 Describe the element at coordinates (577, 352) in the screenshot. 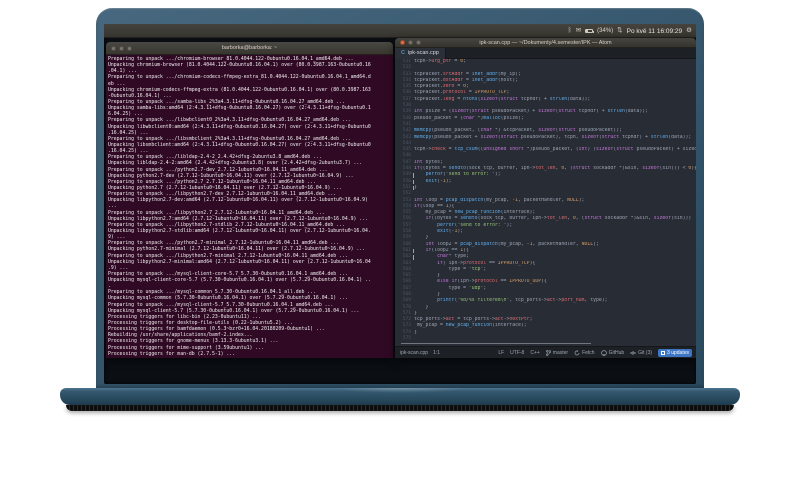

I see `sync-icon` at that location.